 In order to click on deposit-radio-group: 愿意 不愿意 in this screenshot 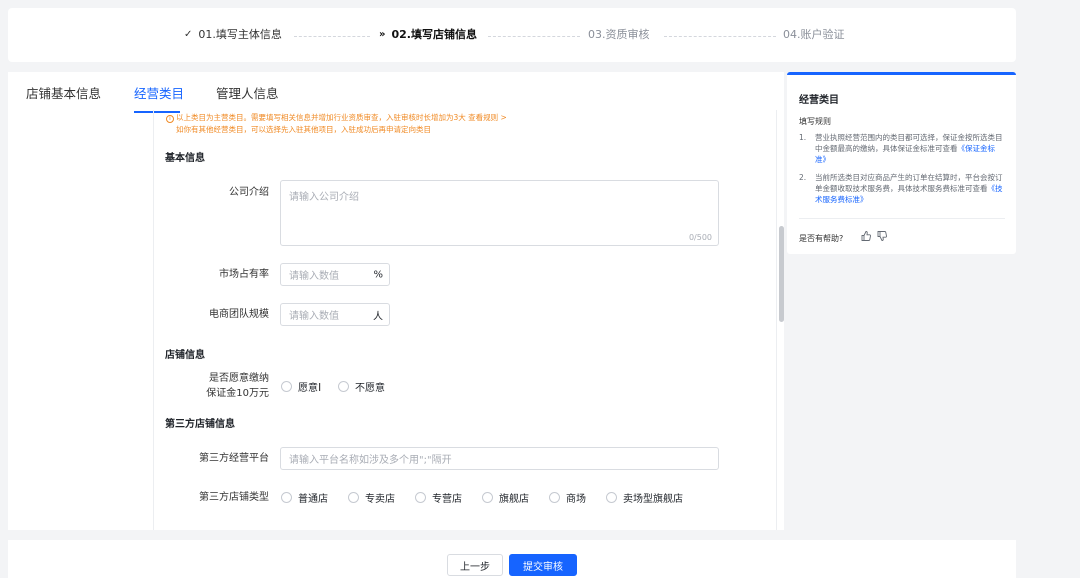, I will do `click(343, 386)`.